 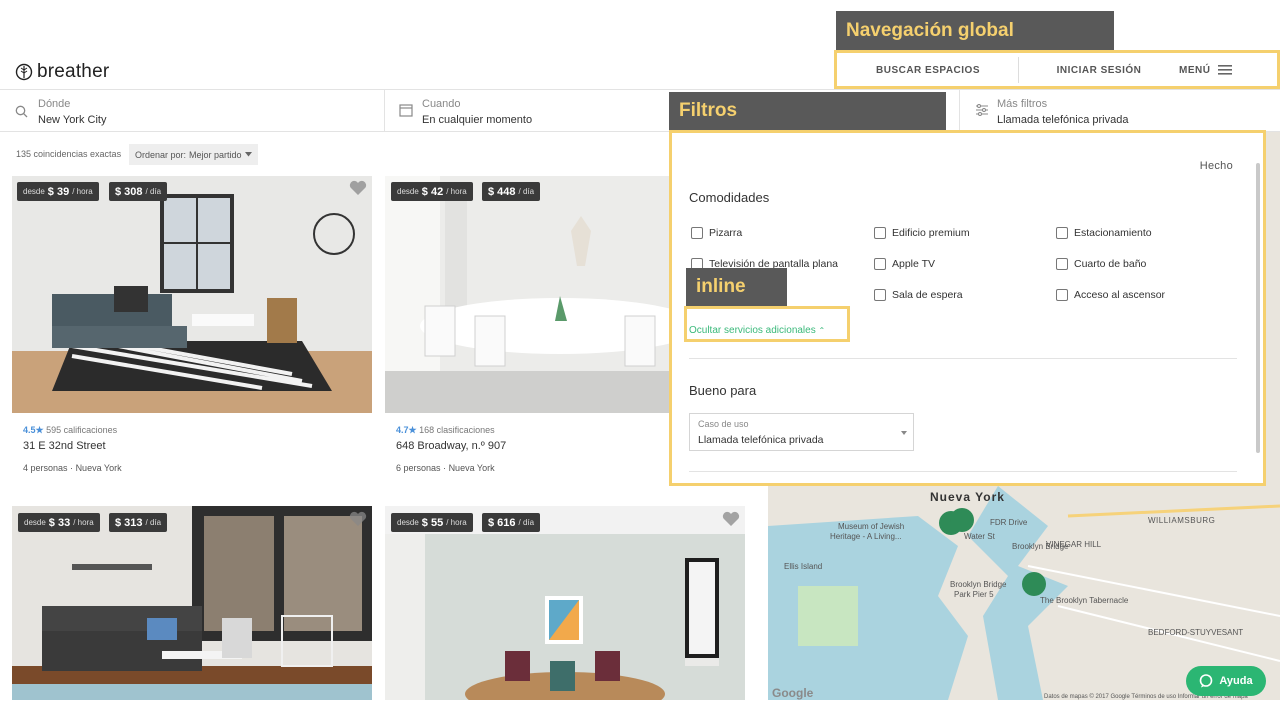 I want to click on hourly-price-badge: desde $ 39 / hora, so click(x=58, y=191).